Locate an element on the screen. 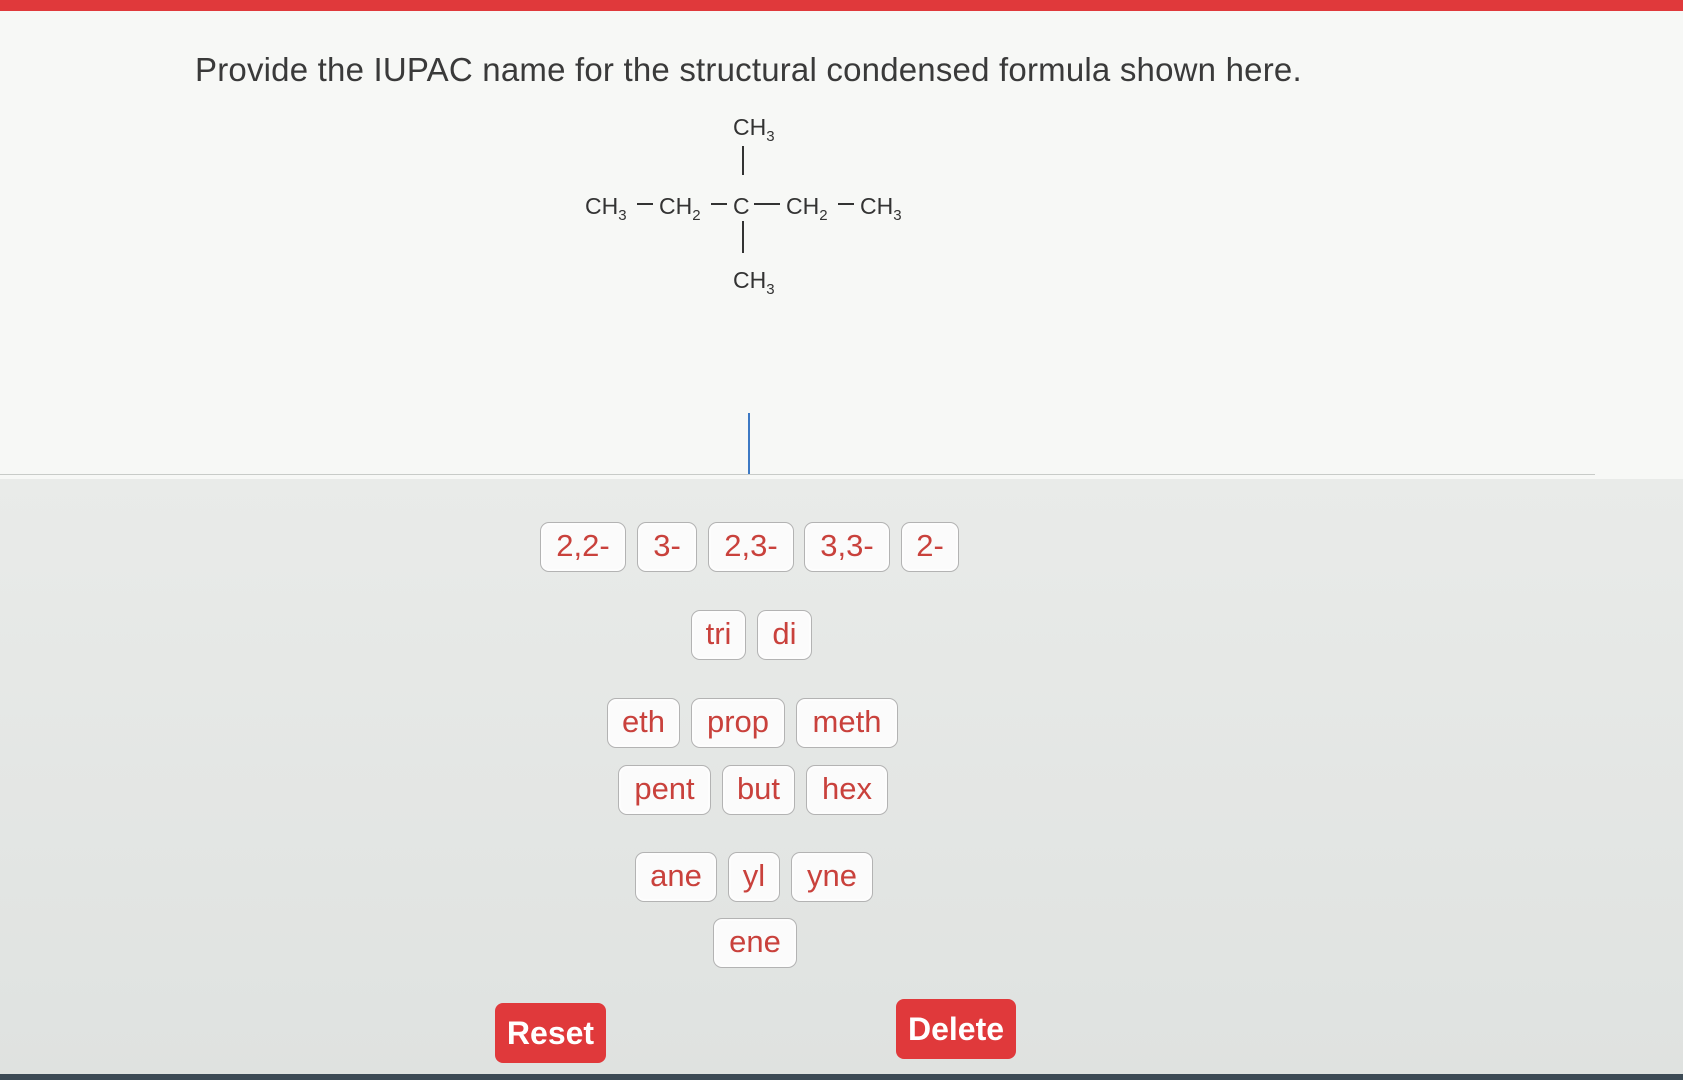  chain-carbon-1: CH3 is located at coordinates (606, 208).